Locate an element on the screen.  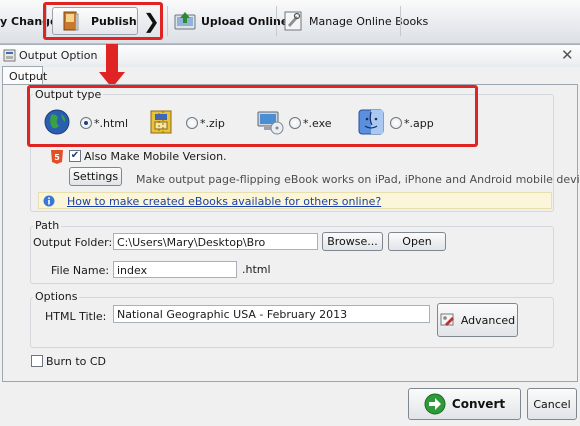
convert-button: Convert is located at coordinates (464, 404).